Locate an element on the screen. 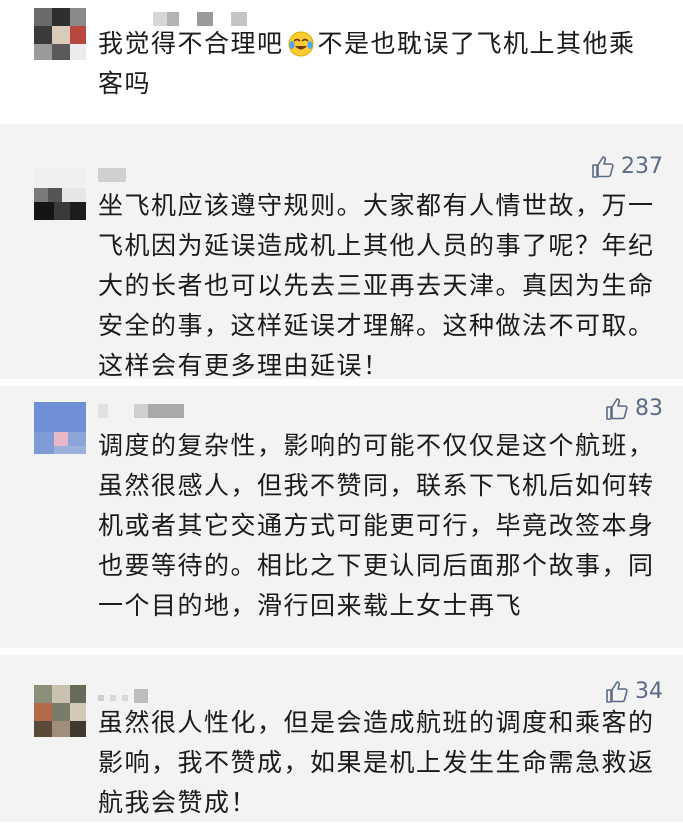 This screenshot has width=683, height=823. crying-laughing-emoji is located at coordinates (301, 44).